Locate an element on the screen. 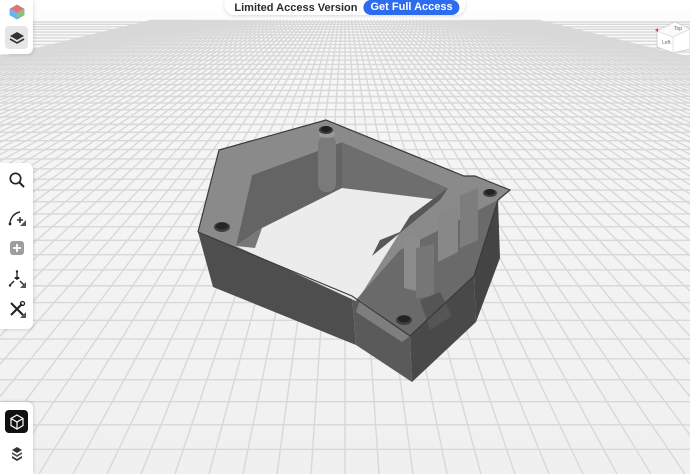  layers-icon is located at coordinates (16, 37).